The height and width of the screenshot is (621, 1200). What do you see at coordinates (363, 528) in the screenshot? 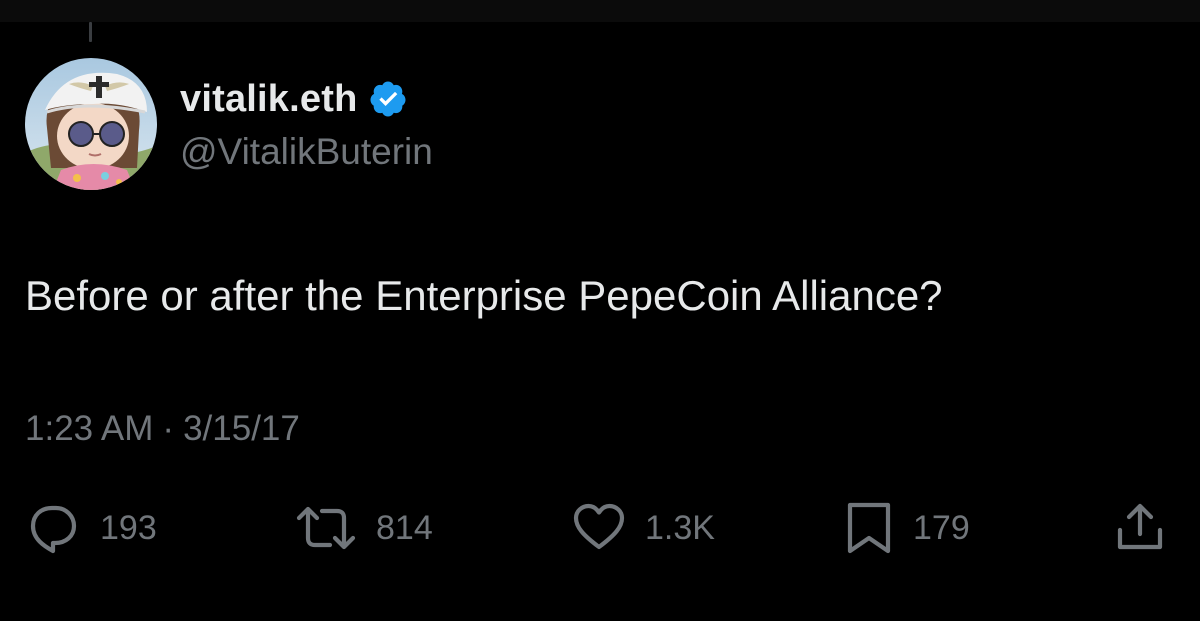
I see `retweet-button: 814` at bounding box center [363, 528].